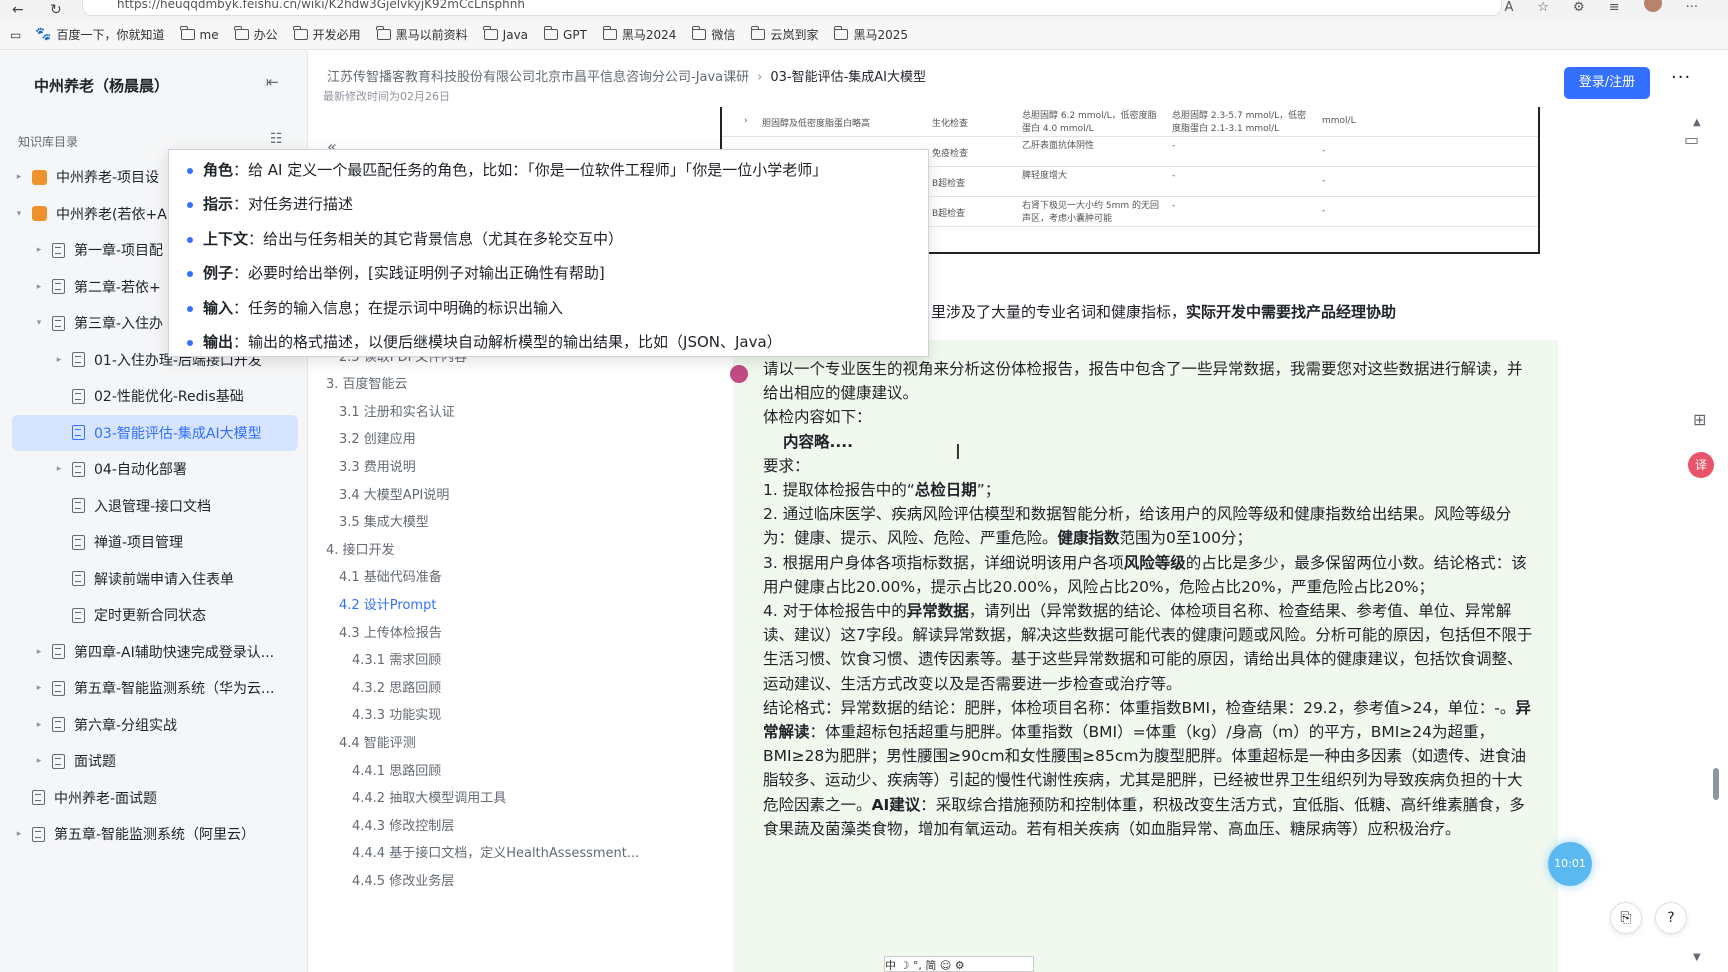  What do you see at coordinates (377, 465) in the screenshot?
I see `toc-item: 3.3 费用说明` at bounding box center [377, 465].